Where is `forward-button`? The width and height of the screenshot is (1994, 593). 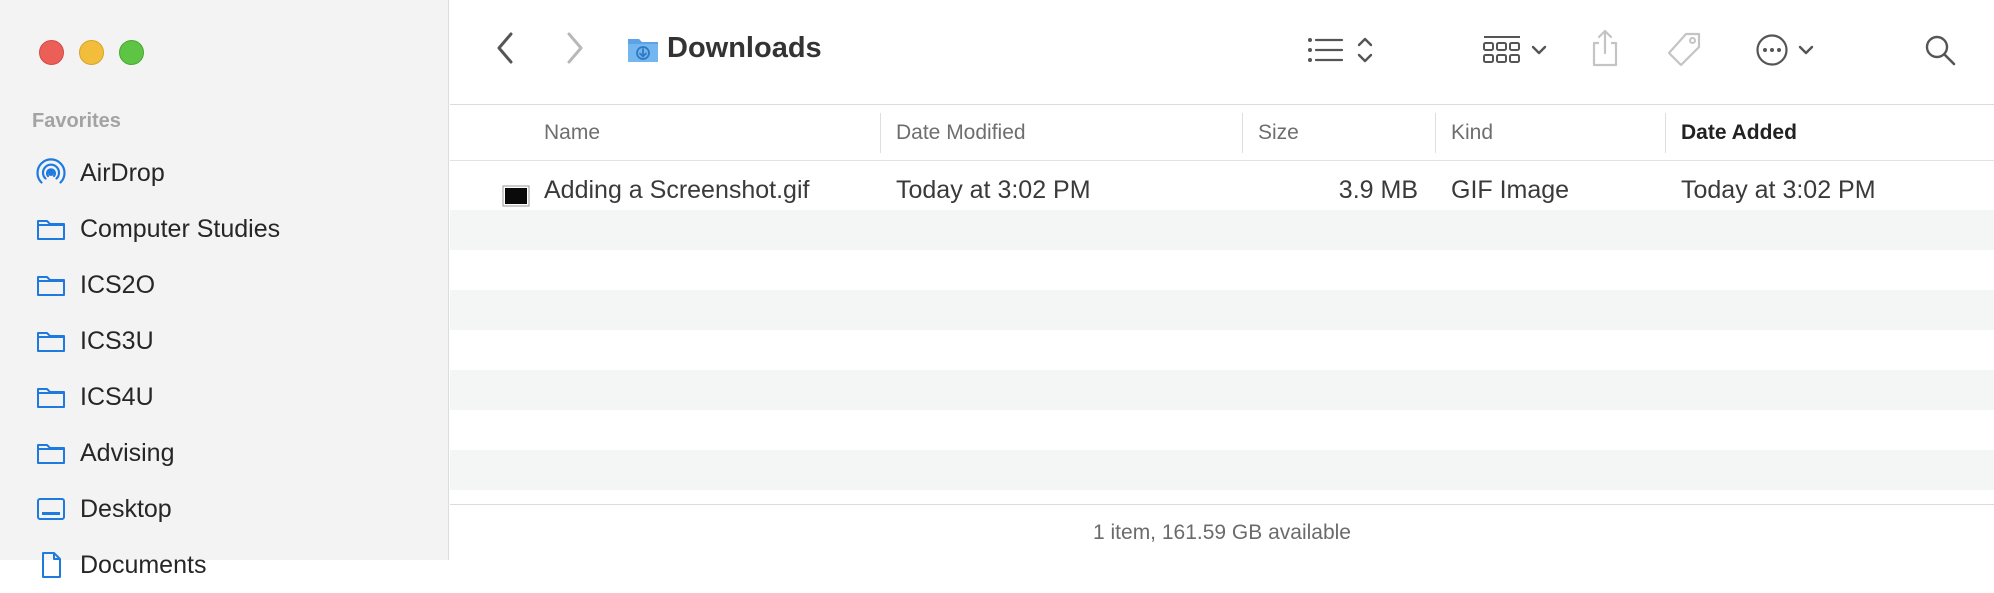
forward-button is located at coordinates (575, 50).